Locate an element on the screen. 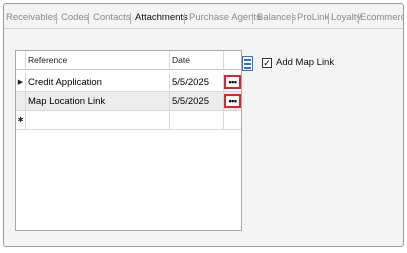 The image size is (407, 253). tab-codes: Codes is located at coordinates (74, 18).